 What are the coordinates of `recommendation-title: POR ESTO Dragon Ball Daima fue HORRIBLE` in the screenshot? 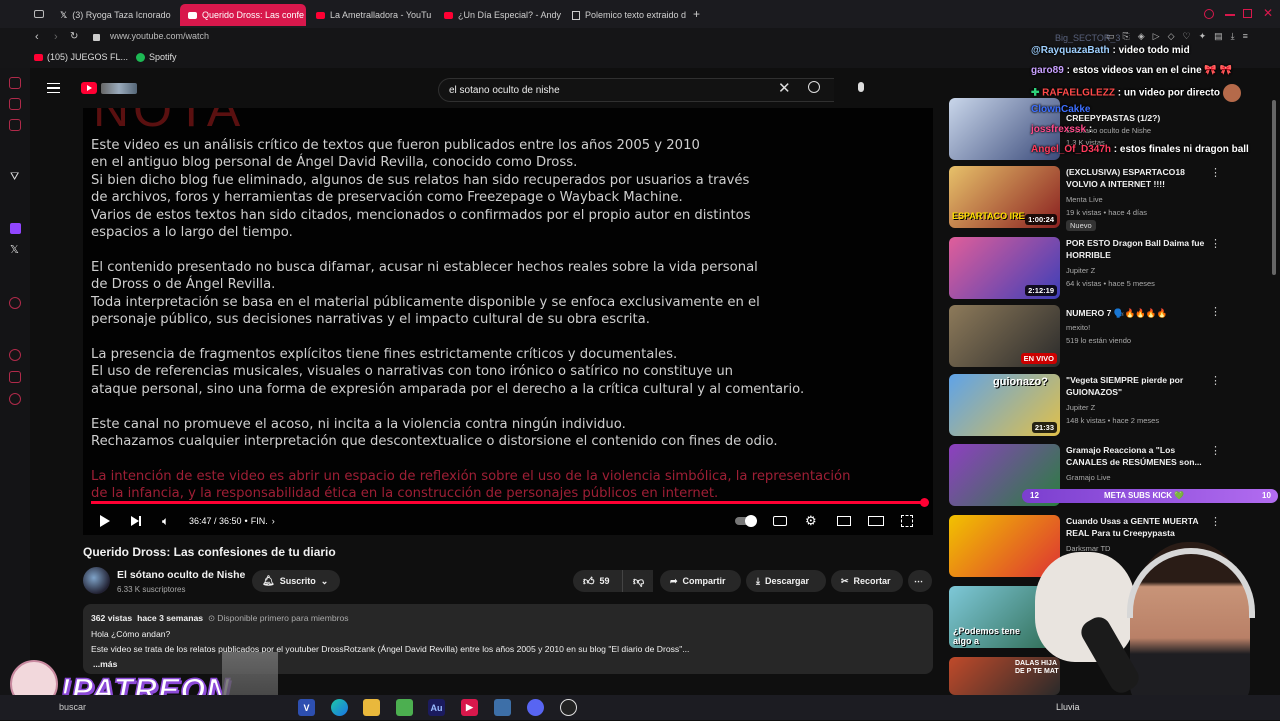 It's located at (1136, 249).